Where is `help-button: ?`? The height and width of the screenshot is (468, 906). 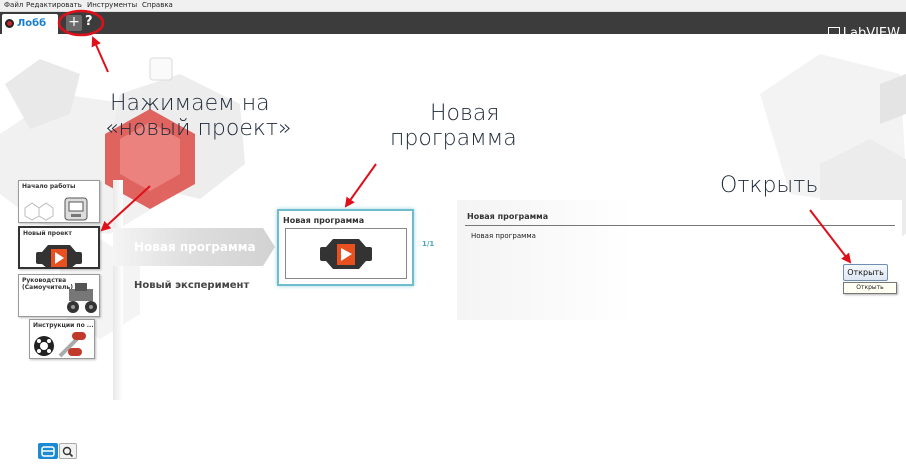
help-button: ? is located at coordinates (89, 21).